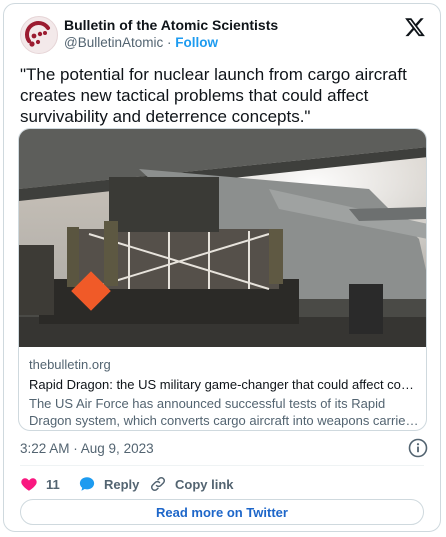 This screenshot has height=537, width=446. I want to click on author-meta: @BulletinAtomic · Follow, so click(141, 42).